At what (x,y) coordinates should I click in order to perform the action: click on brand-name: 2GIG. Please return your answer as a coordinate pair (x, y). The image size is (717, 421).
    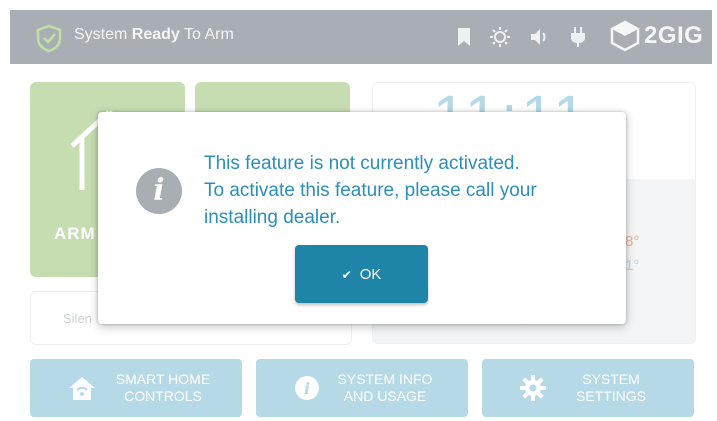
    Looking at the image, I should click on (674, 35).